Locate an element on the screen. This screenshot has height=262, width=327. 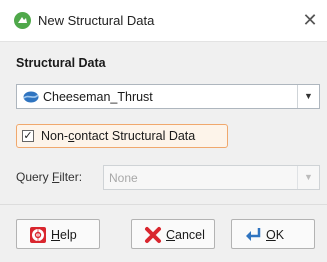
cancel-x-icon is located at coordinates (153, 235).